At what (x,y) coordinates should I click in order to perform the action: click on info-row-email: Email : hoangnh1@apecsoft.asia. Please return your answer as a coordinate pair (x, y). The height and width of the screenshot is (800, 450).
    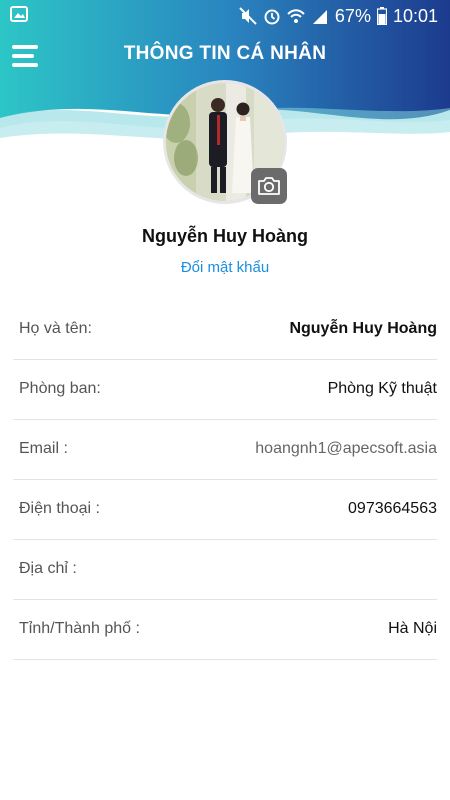
    Looking at the image, I should click on (225, 450).